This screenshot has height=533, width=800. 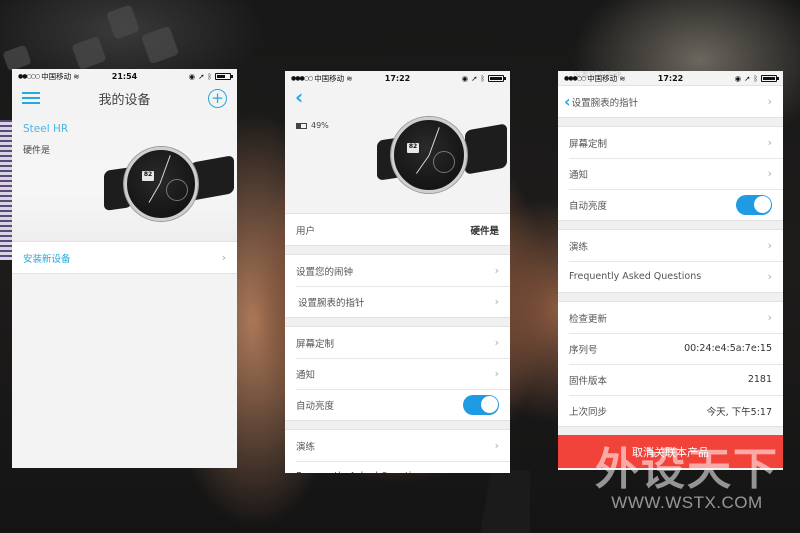 I want to click on alarm-hands-section: 设置您的闹钟 › 设置腕表的指针 ›, so click(x=397, y=286).